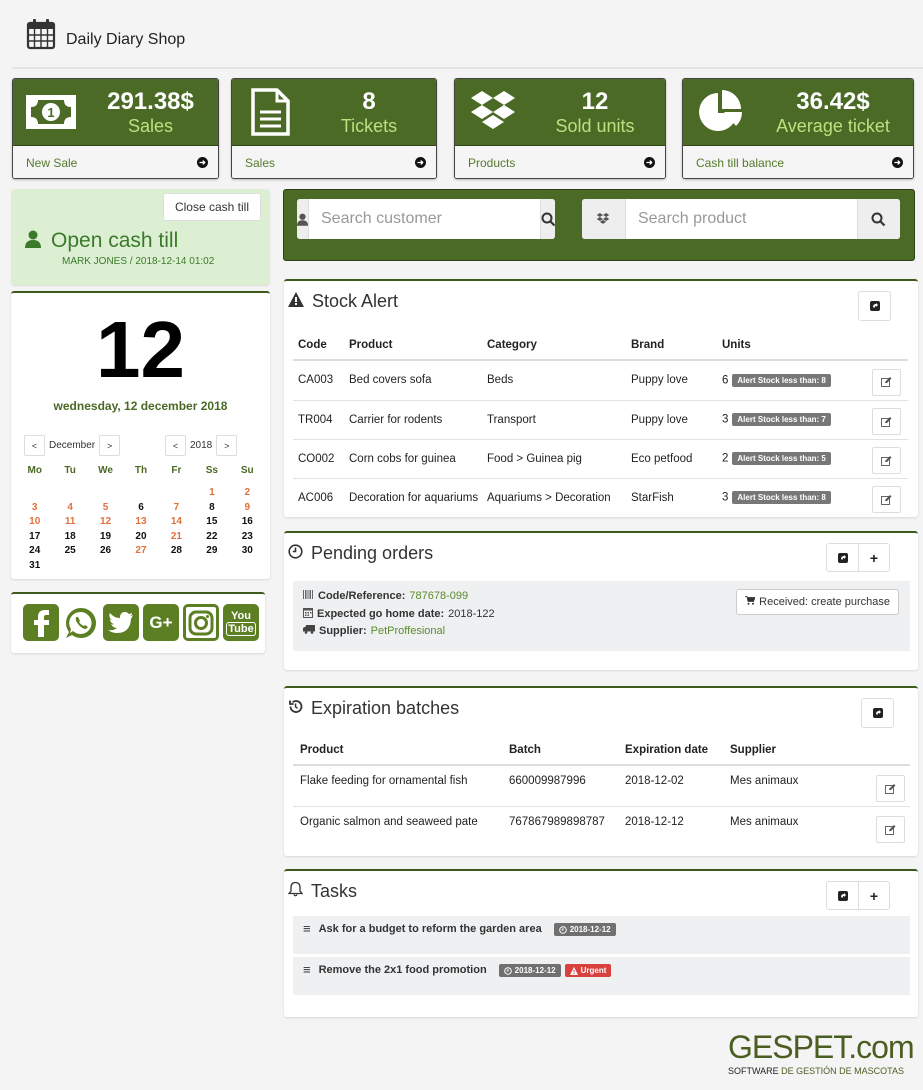  What do you see at coordinates (881, 1047) in the screenshot?
I see `brand-suffix: .com` at bounding box center [881, 1047].